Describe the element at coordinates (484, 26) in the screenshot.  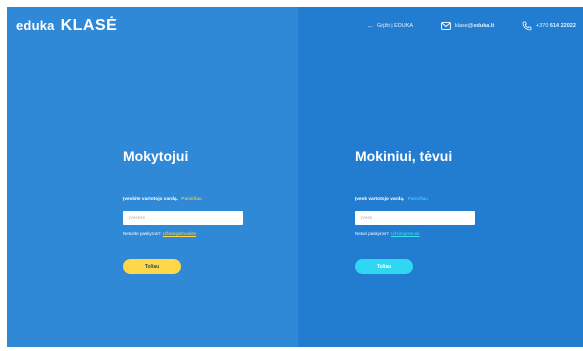
I see `email-domain: eduka.lt` at that location.